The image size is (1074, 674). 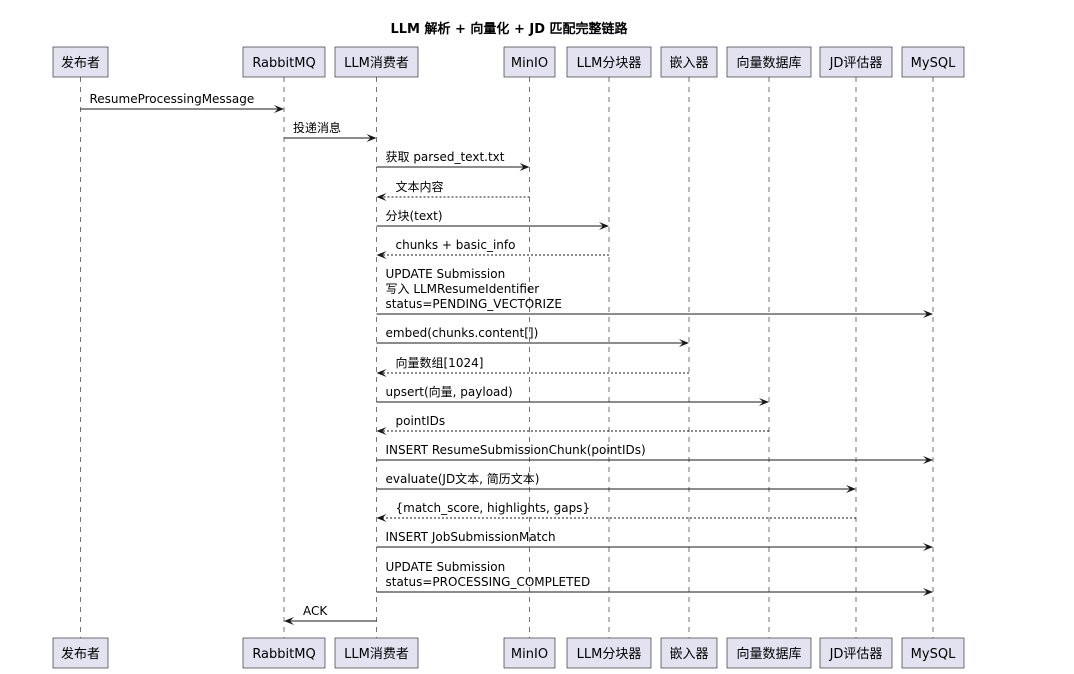 I want to click on participant-vectordb-bottom: 向量数据库, so click(x=769, y=653).